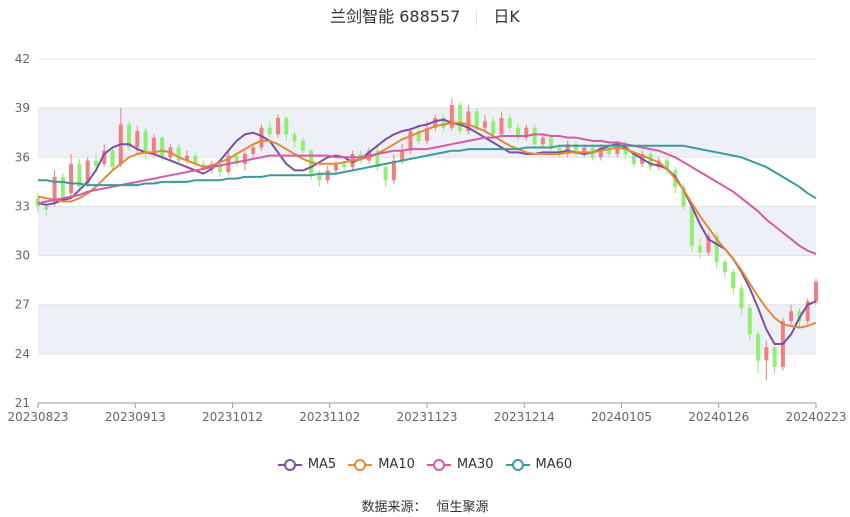 This screenshot has width=850, height=517. I want to click on y-tick-label: 24, so click(22, 354).